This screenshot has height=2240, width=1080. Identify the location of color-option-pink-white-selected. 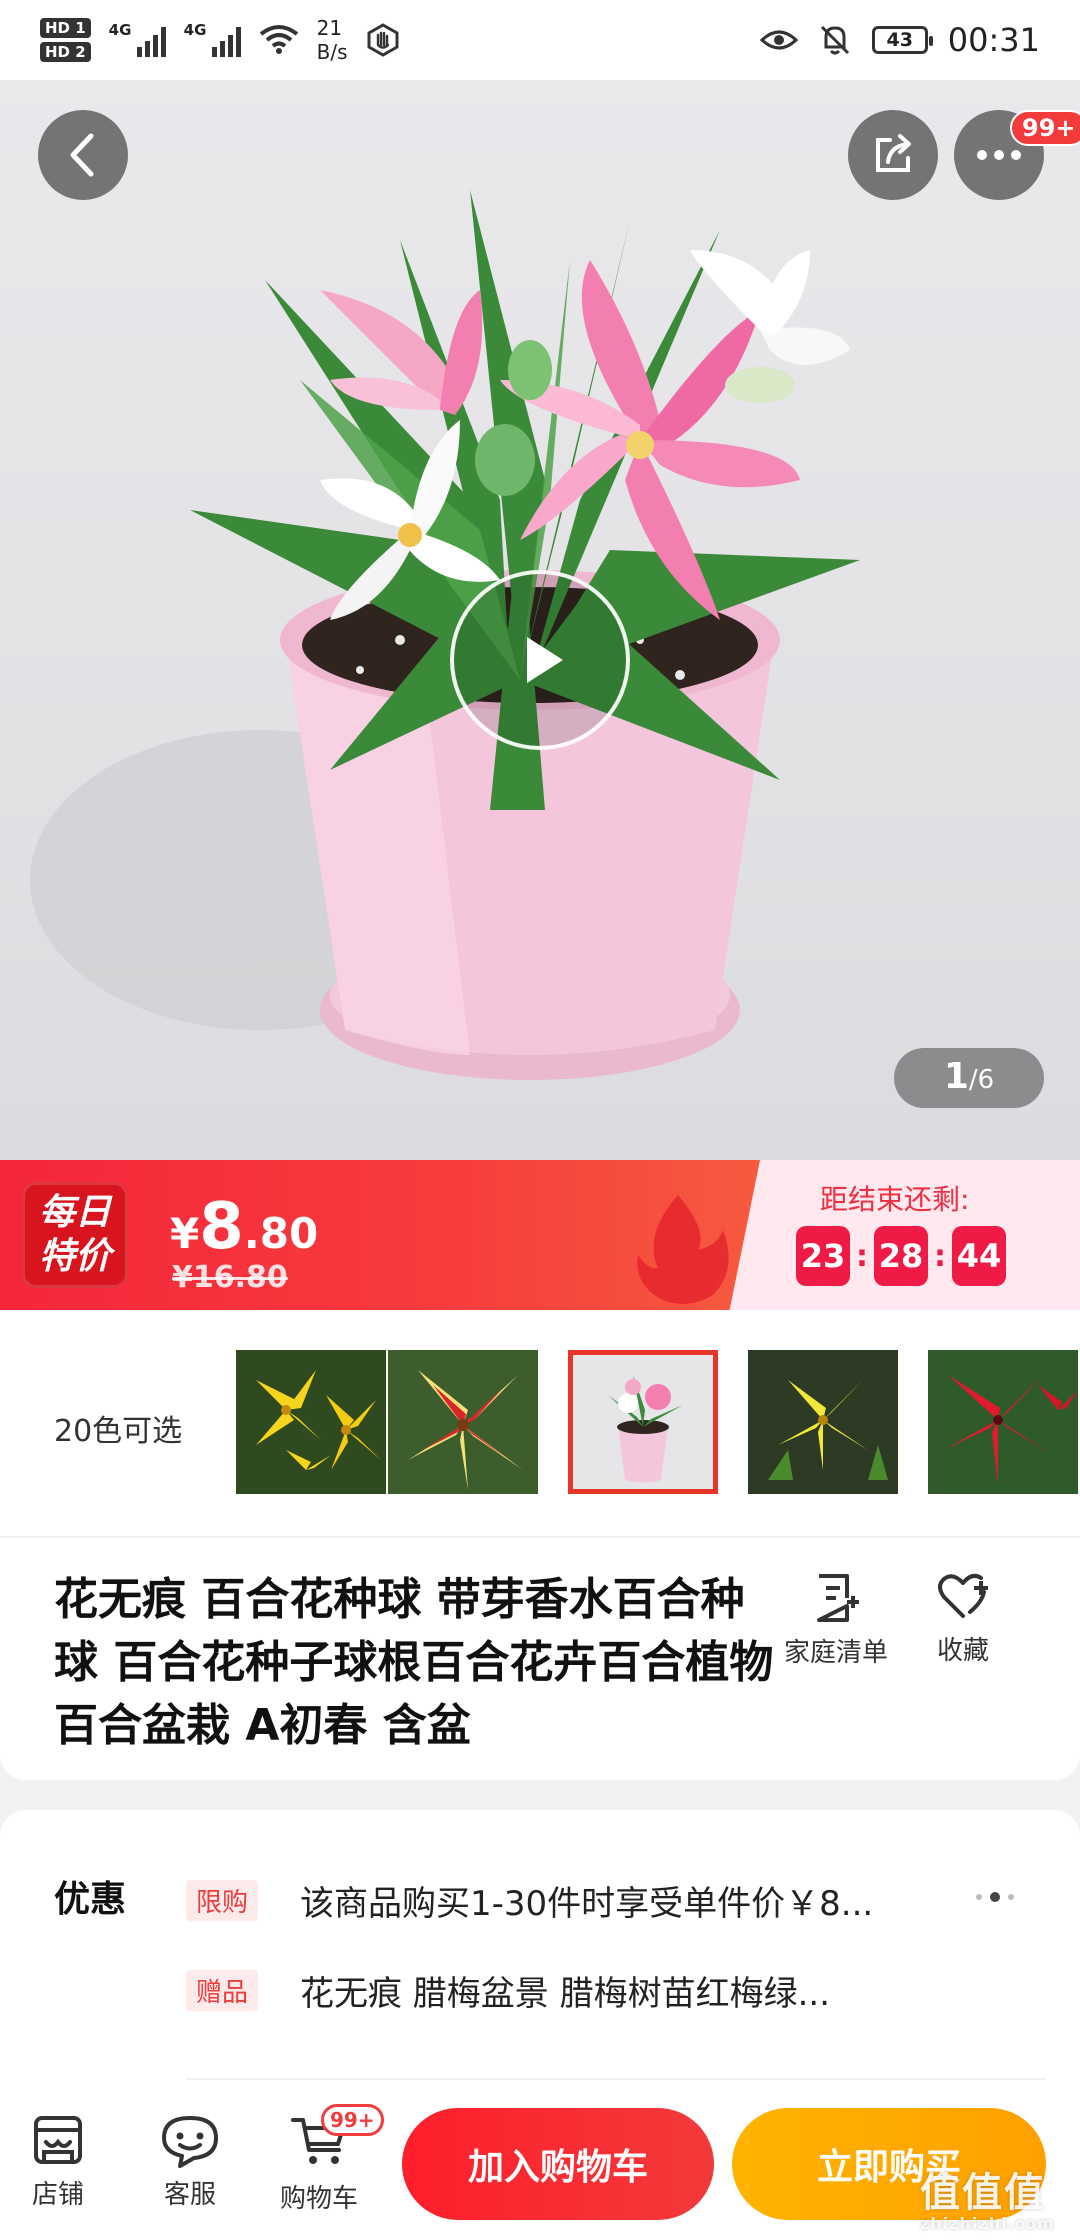
(643, 1422).